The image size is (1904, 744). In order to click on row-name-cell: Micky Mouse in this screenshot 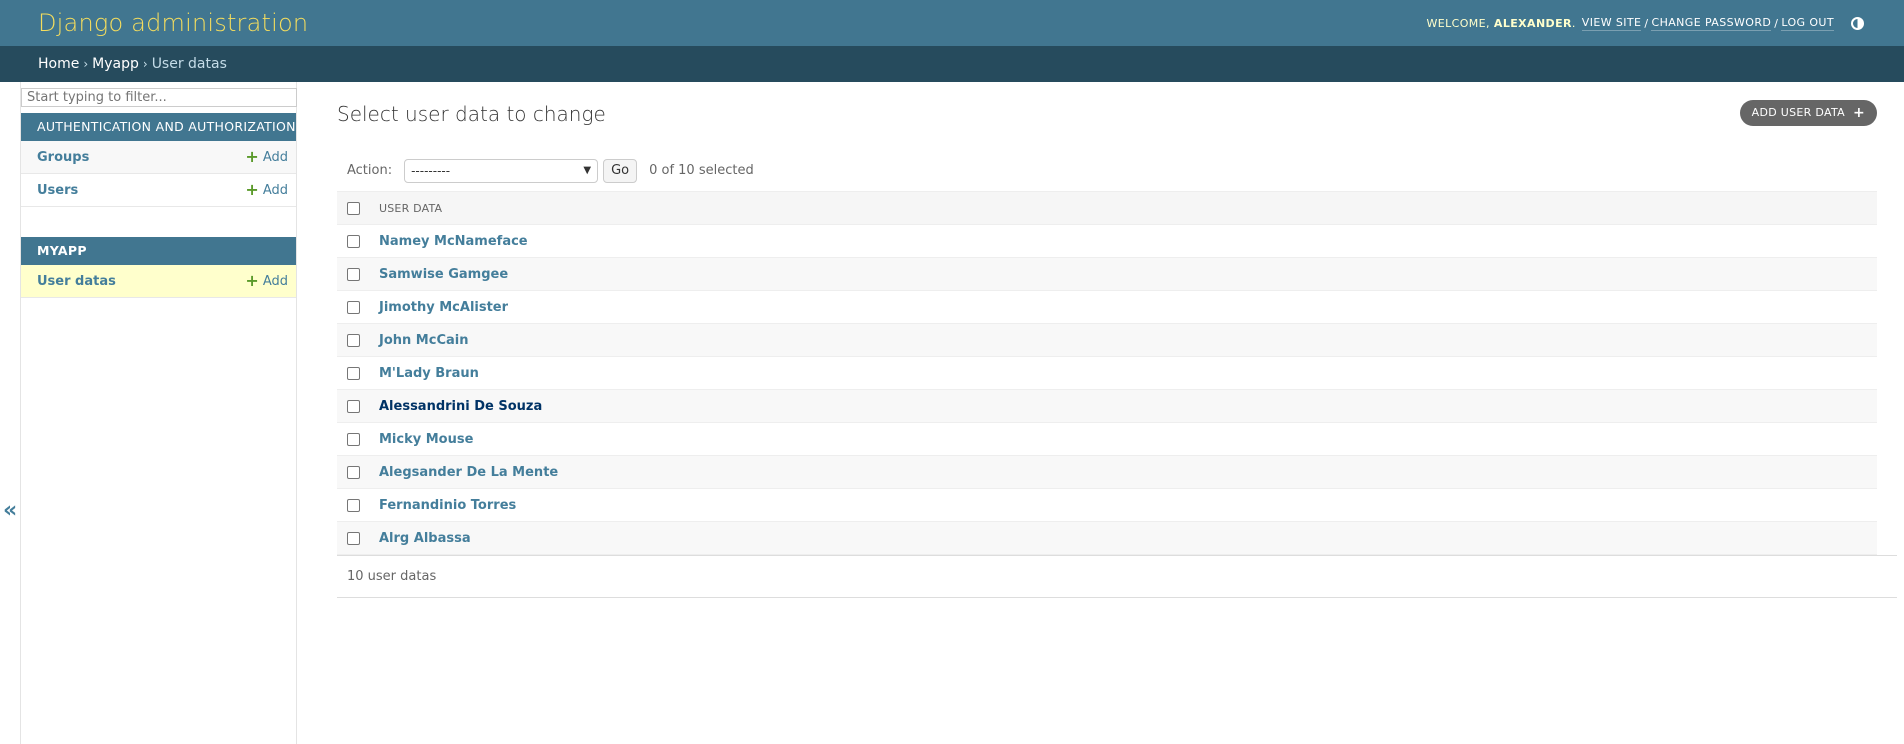, I will do `click(1124, 439)`.